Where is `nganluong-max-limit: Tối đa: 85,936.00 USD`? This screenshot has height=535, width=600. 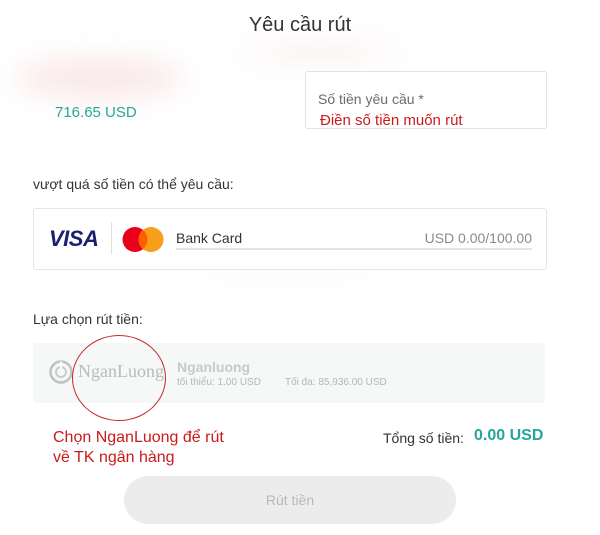
nganluong-max-limit: Tối đa: 85,936.00 USD is located at coordinates (336, 382).